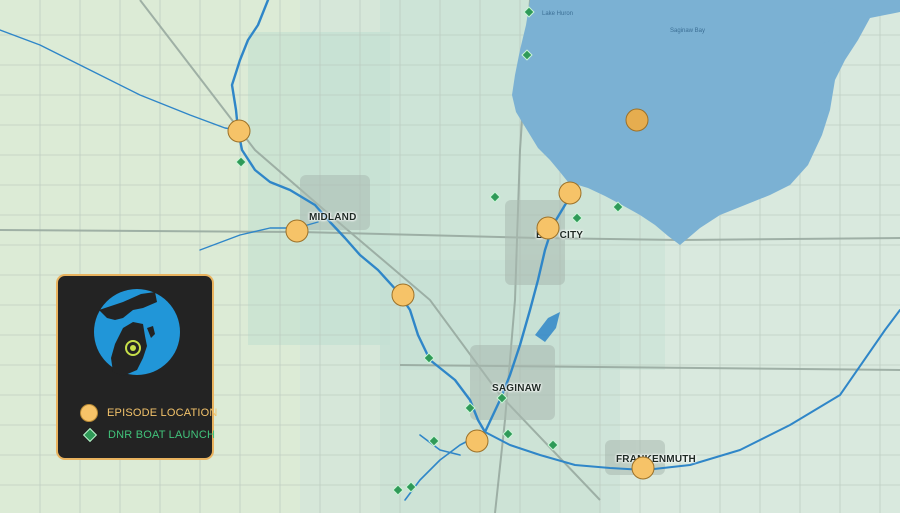 The image size is (900, 513). Describe the element at coordinates (162, 435) in the screenshot. I see `legend-label-launch: DNR BOAT LAUNCH` at that location.